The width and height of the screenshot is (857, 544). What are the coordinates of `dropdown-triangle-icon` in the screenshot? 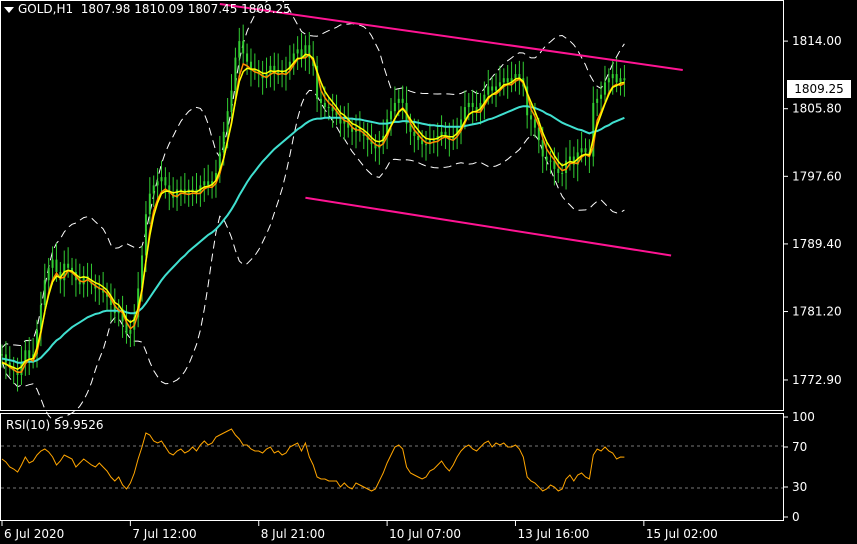 It's located at (9, 9).